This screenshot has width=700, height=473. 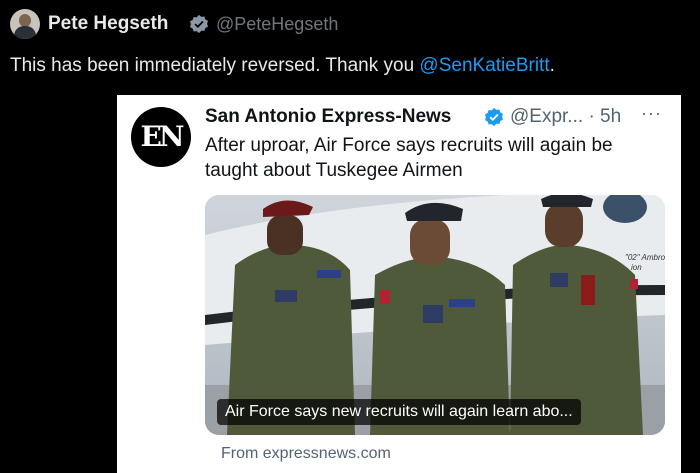 I want to click on tweet-text-after: ., so click(x=552, y=65).